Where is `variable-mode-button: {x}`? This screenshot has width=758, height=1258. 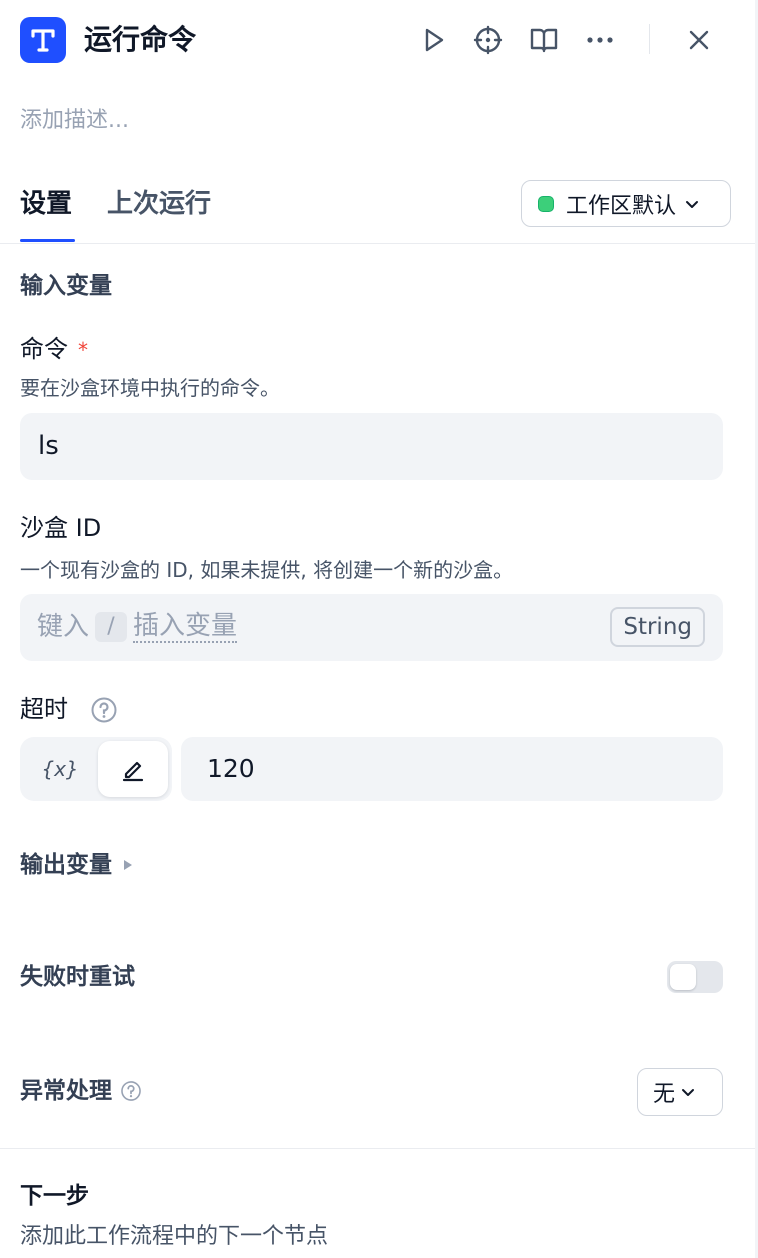
variable-mode-button: {x} is located at coordinates (60, 769).